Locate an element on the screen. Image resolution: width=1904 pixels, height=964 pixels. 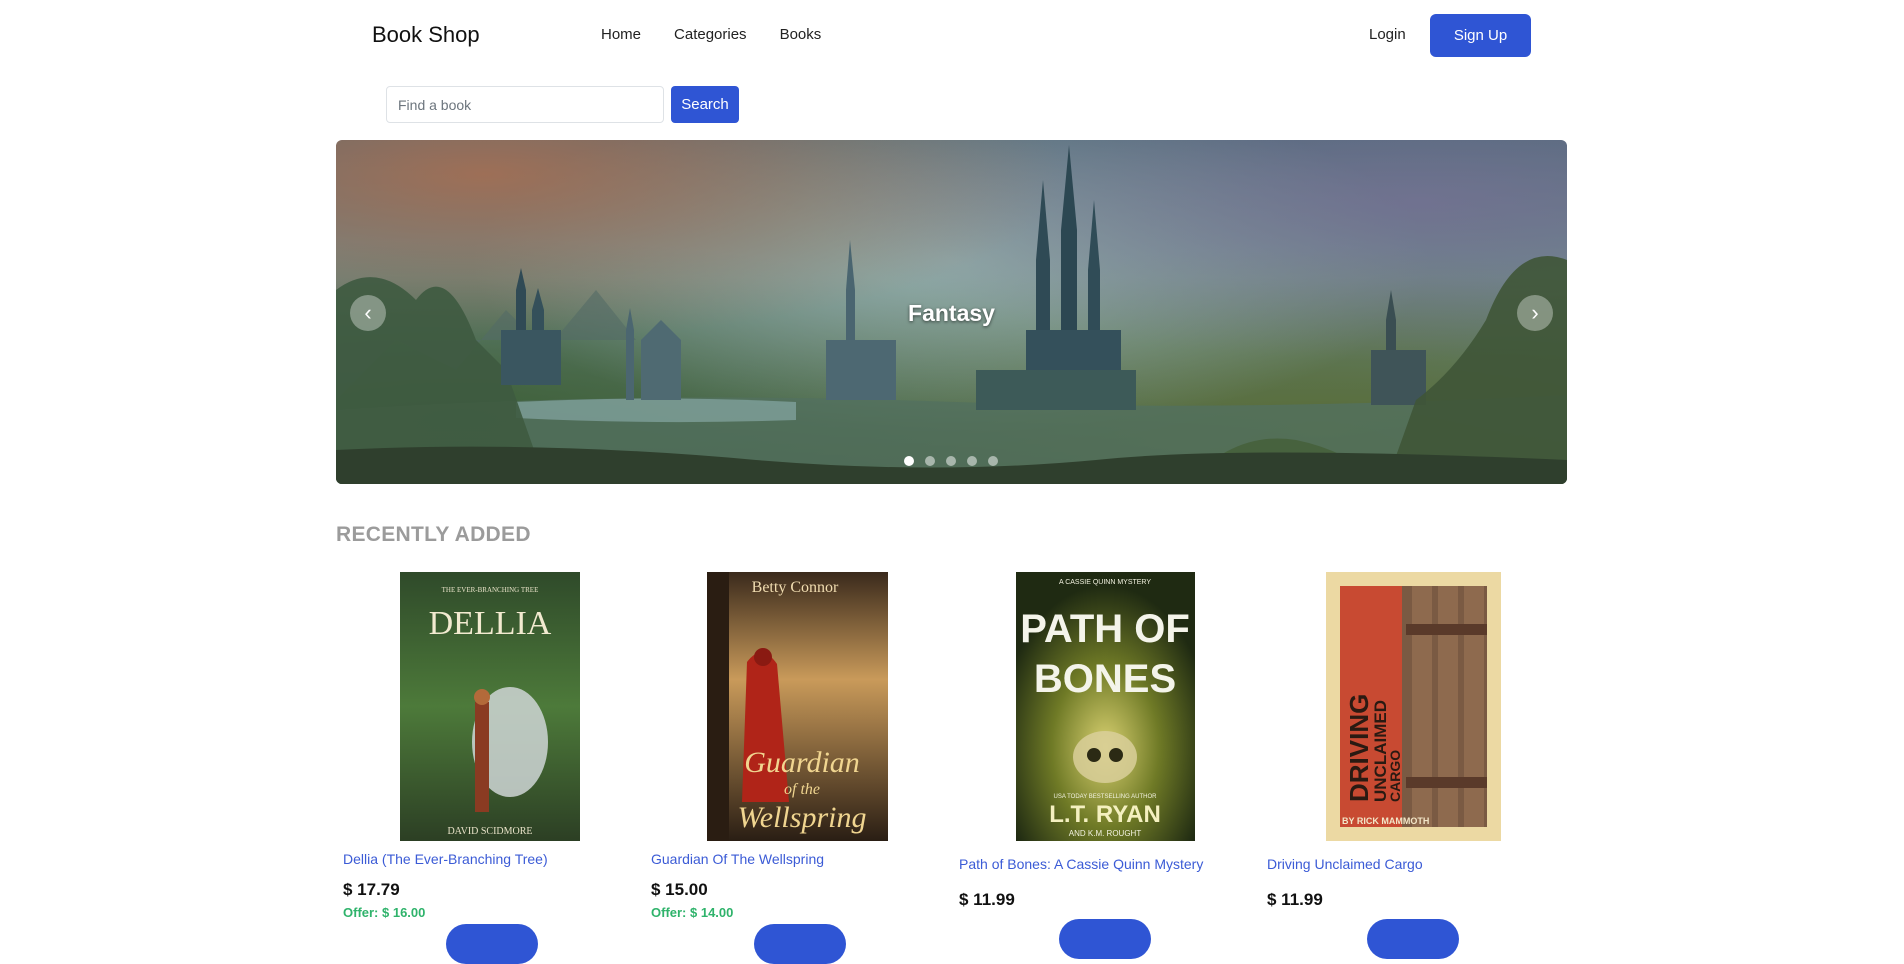
section-title: RECENTLY ADDED is located at coordinates (433, 534).